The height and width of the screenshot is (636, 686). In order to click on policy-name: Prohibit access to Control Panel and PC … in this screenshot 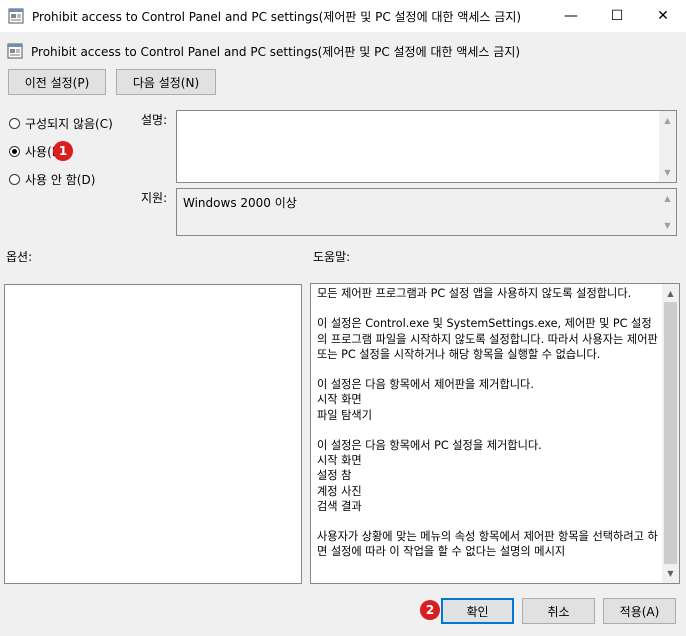, I will do `click(276, 52)`.